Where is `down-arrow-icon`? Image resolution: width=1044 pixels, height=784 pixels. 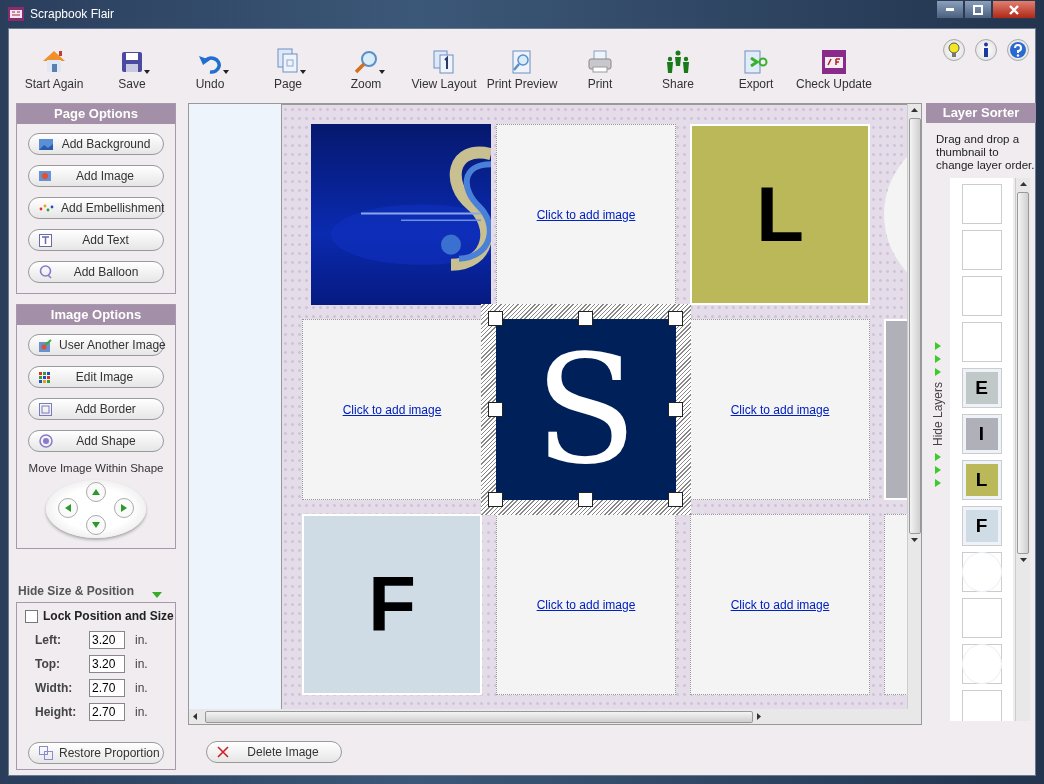 down-arrow-icon is located at coordinates (96, 525).